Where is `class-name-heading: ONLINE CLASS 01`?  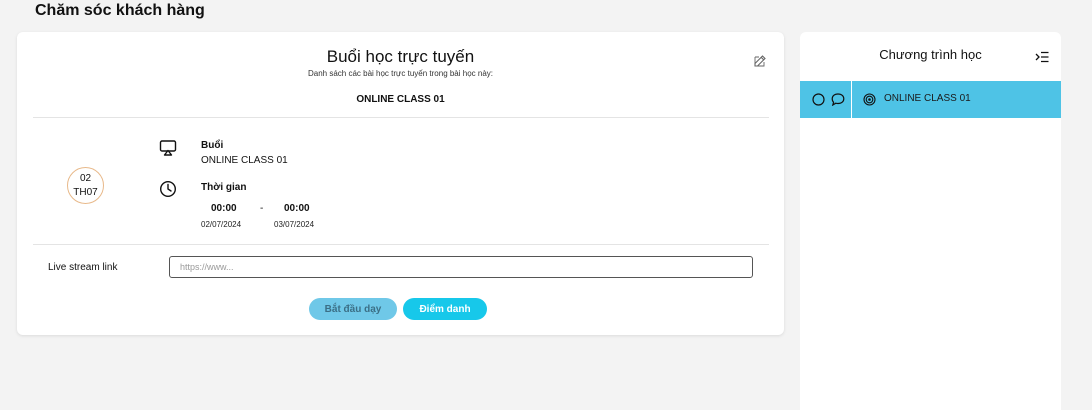 class-name-heading: ONLINE CLASS 01 is located at coordinates (400, 99).